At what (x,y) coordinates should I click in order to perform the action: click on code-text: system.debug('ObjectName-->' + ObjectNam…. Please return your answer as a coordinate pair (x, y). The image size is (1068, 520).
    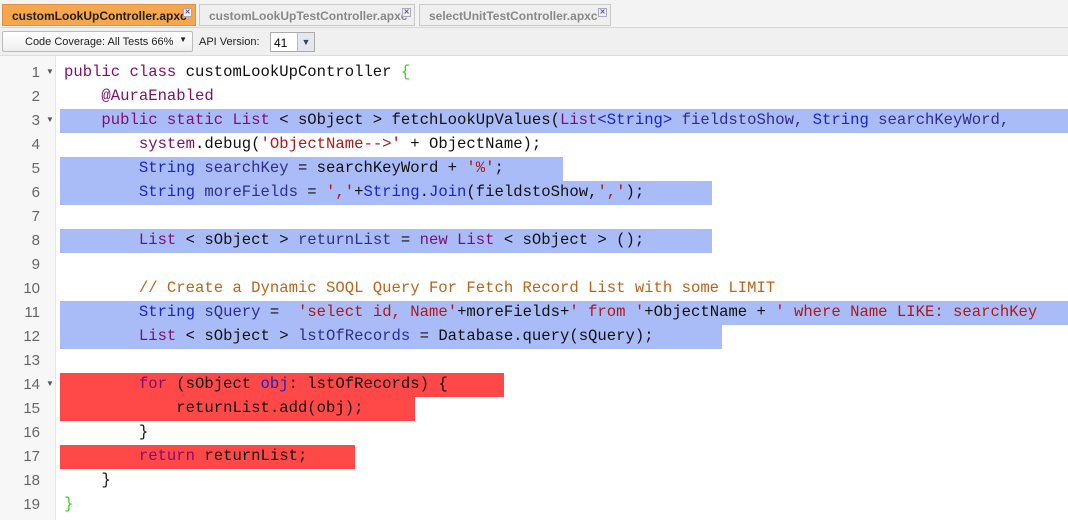
    Looking at the image, I should click on (302, 144).